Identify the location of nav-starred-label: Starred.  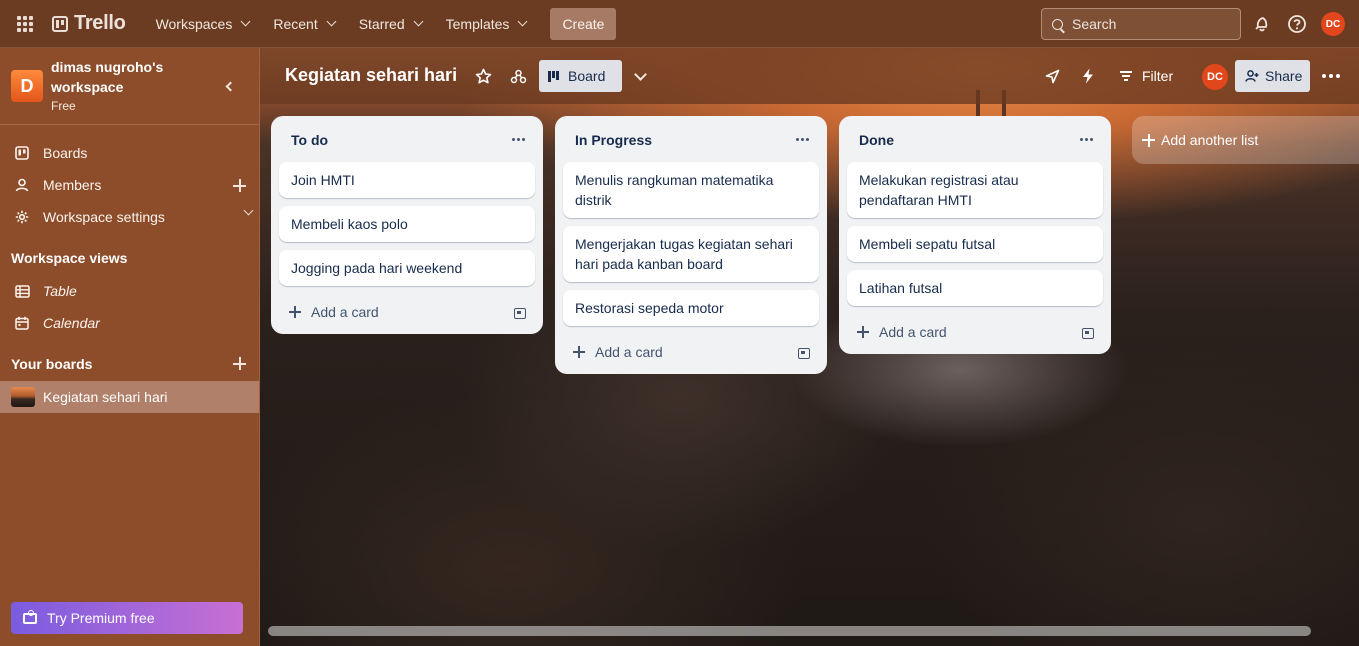
(381, 23).